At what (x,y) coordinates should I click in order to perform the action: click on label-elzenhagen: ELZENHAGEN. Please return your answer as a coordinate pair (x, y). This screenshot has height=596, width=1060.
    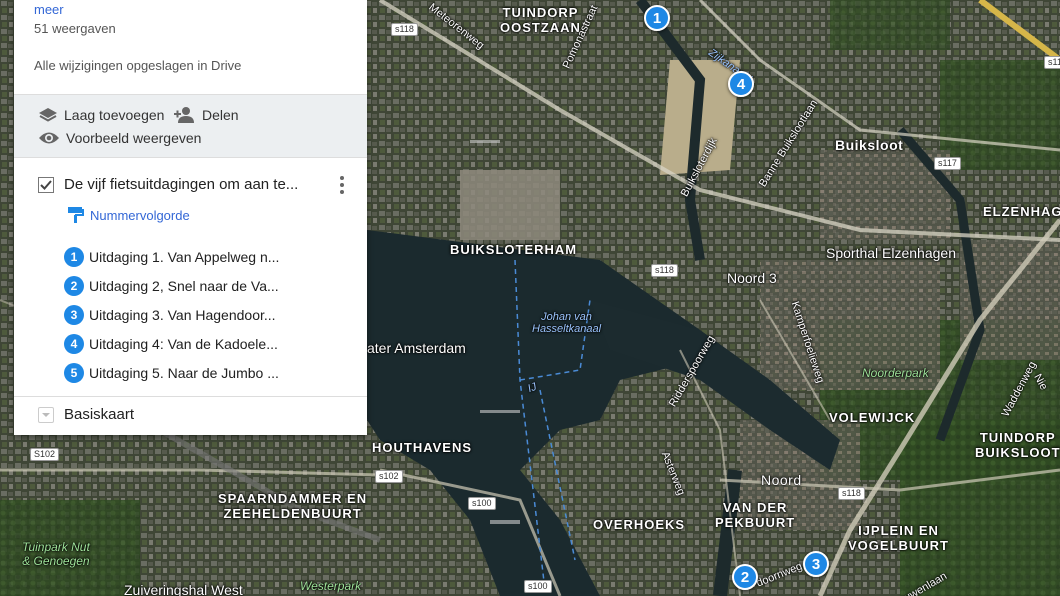
    Looking at the image, I should click on (1021, 211).